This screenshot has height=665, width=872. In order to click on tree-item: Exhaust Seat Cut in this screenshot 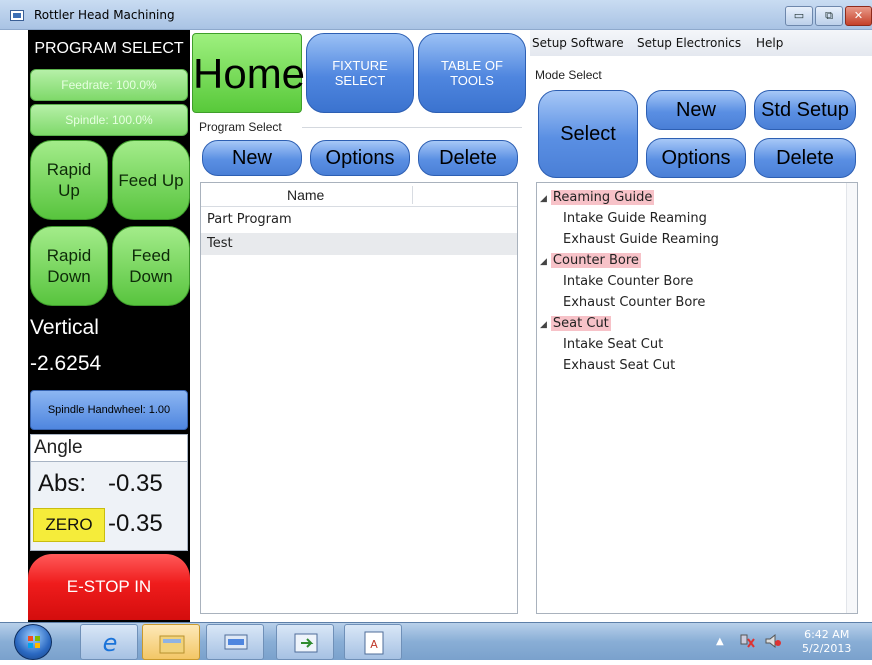, I will do `click(619, 366)`.